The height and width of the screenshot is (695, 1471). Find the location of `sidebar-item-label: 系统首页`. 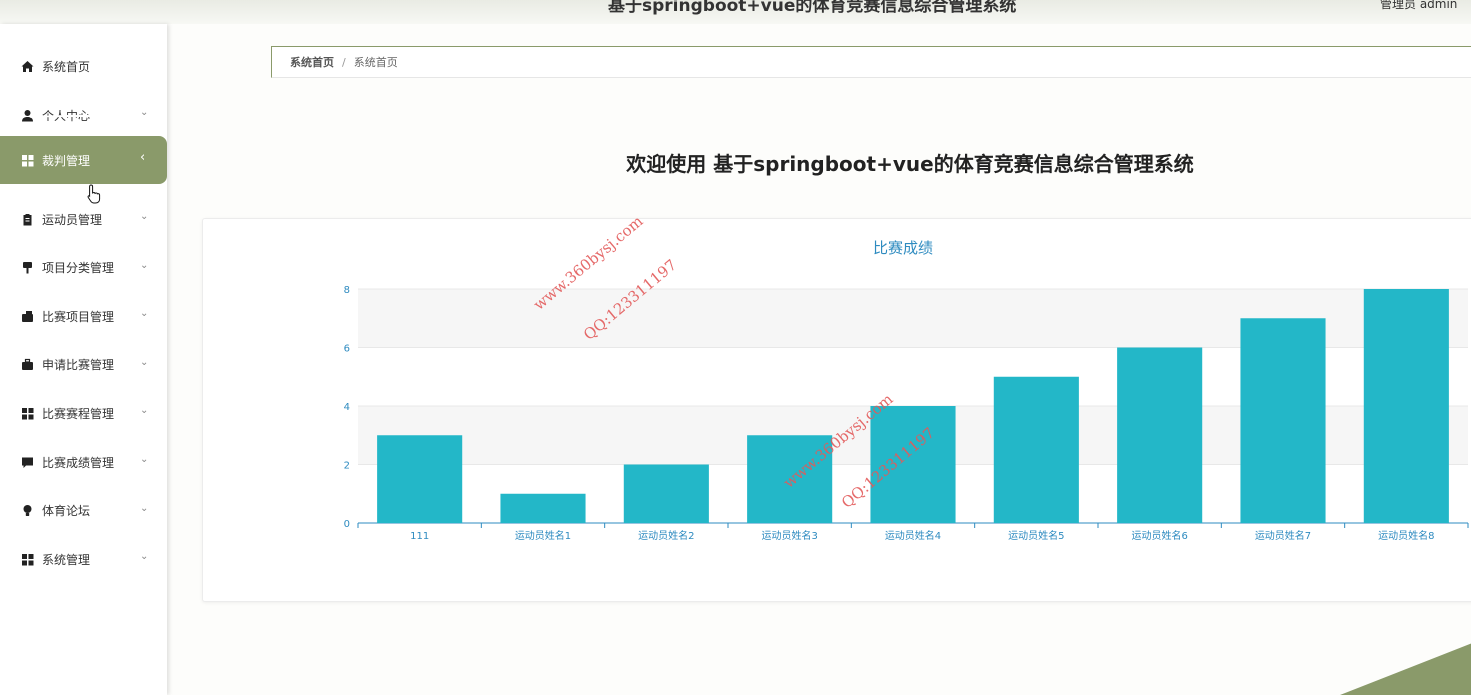

sidebar-item-label: 系统首页 is located at coordinates (66, 66).